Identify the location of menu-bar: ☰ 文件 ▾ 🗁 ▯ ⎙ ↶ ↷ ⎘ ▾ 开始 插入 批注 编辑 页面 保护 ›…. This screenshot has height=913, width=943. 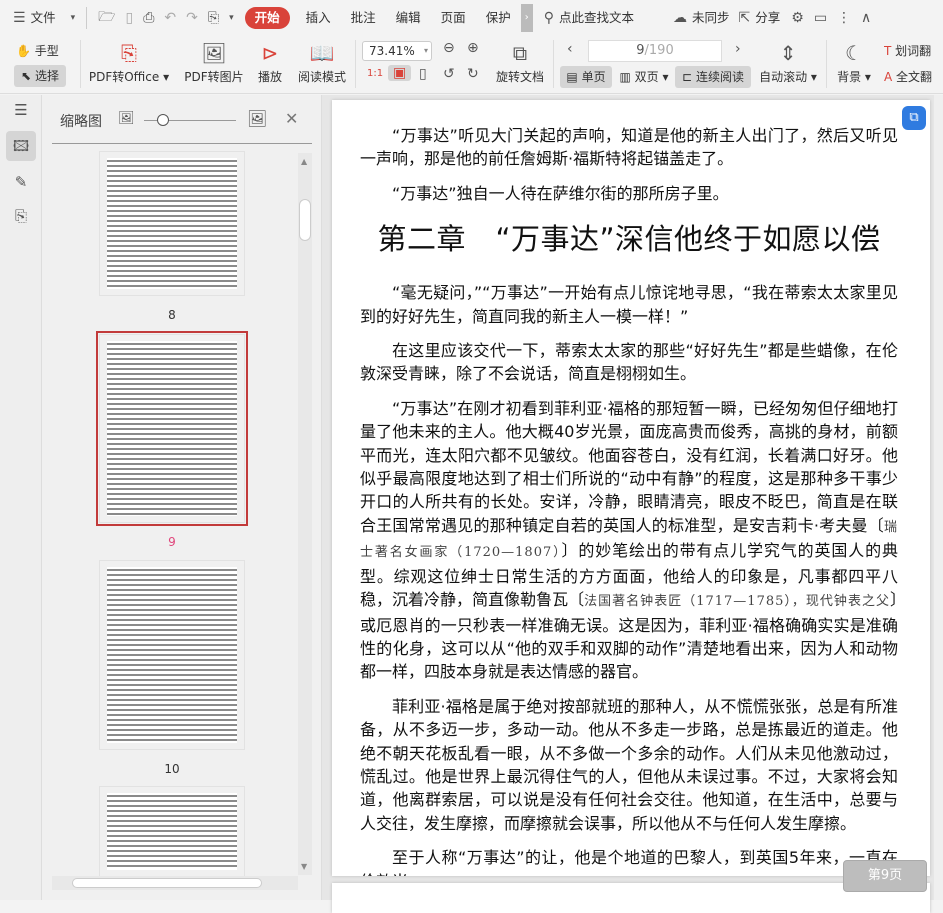
(471, 18).